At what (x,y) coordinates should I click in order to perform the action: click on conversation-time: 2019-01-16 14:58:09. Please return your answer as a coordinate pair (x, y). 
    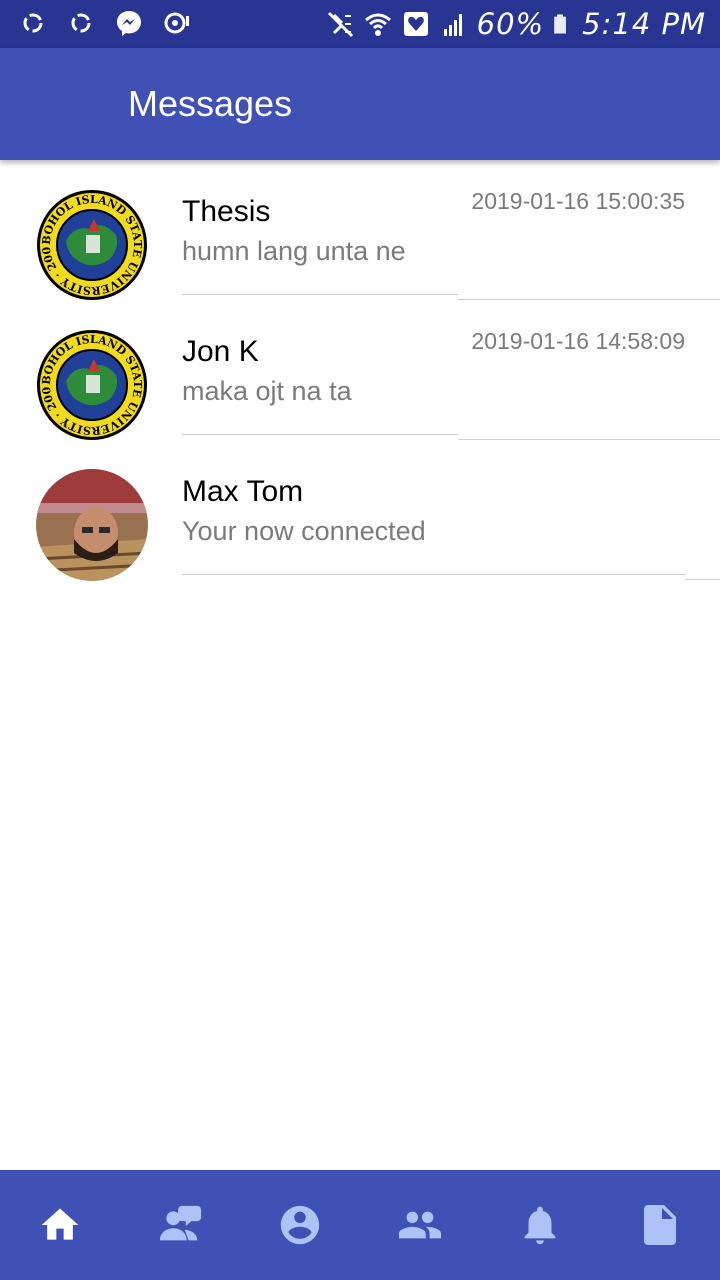
    Looking at the image, I should click on (578, 341).